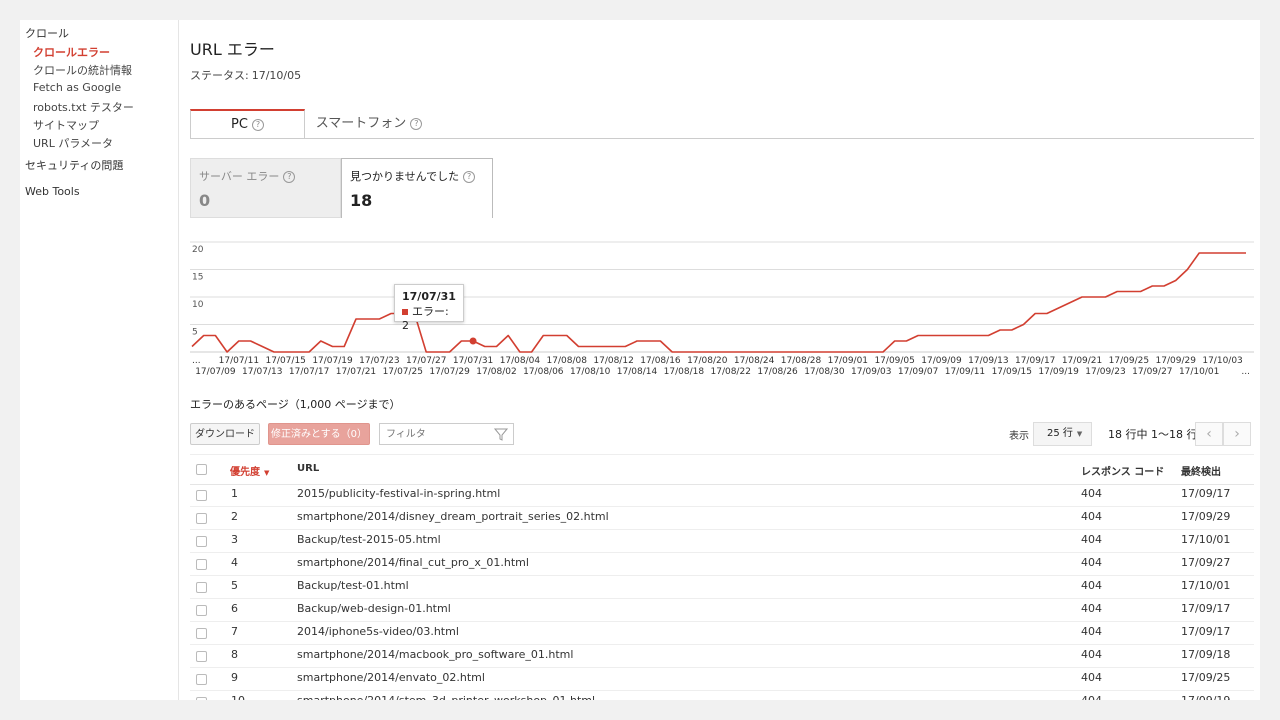 The width and height of the screenshot is (1280, 720). I want to click on x-tick-label: 17/09/03, so click(871, 372).